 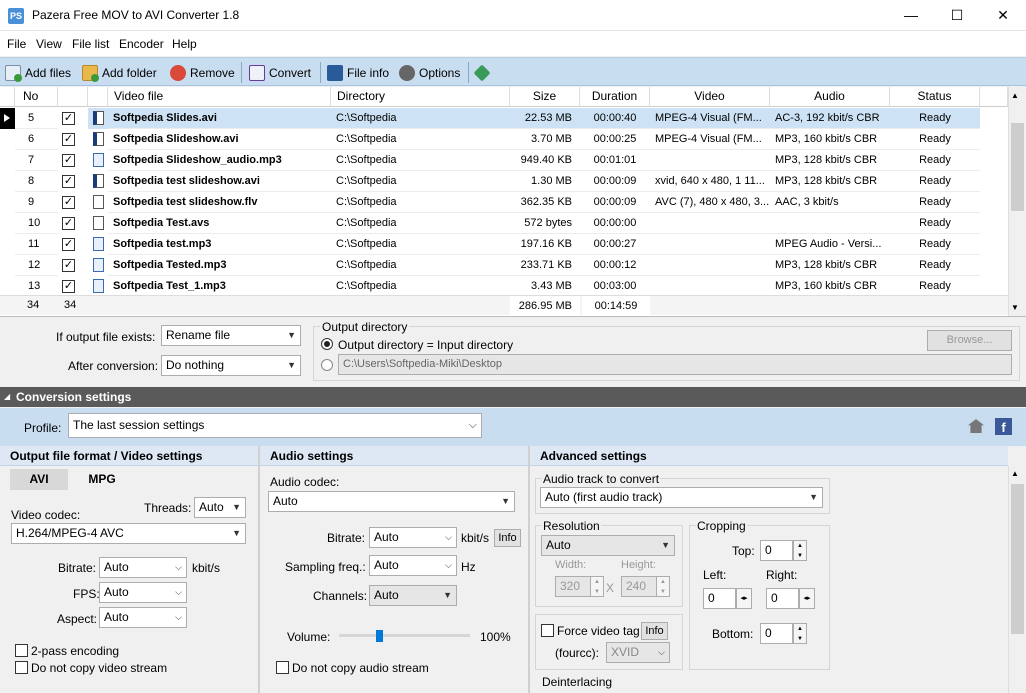 I want to click on force-tag-checkbox, so click(x=547, y=630).